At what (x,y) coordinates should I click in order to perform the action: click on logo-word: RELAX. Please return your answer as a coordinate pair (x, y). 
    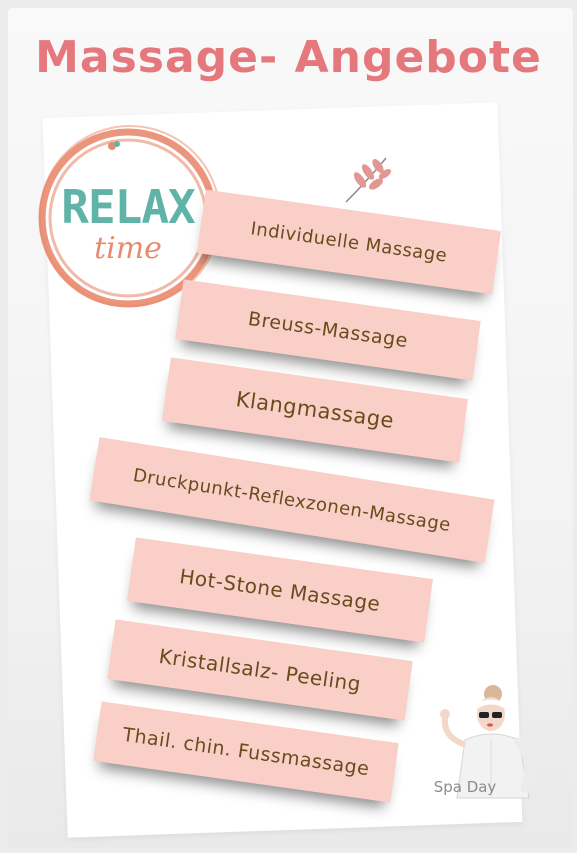
    Looking at the image, I should click on (128, 207).